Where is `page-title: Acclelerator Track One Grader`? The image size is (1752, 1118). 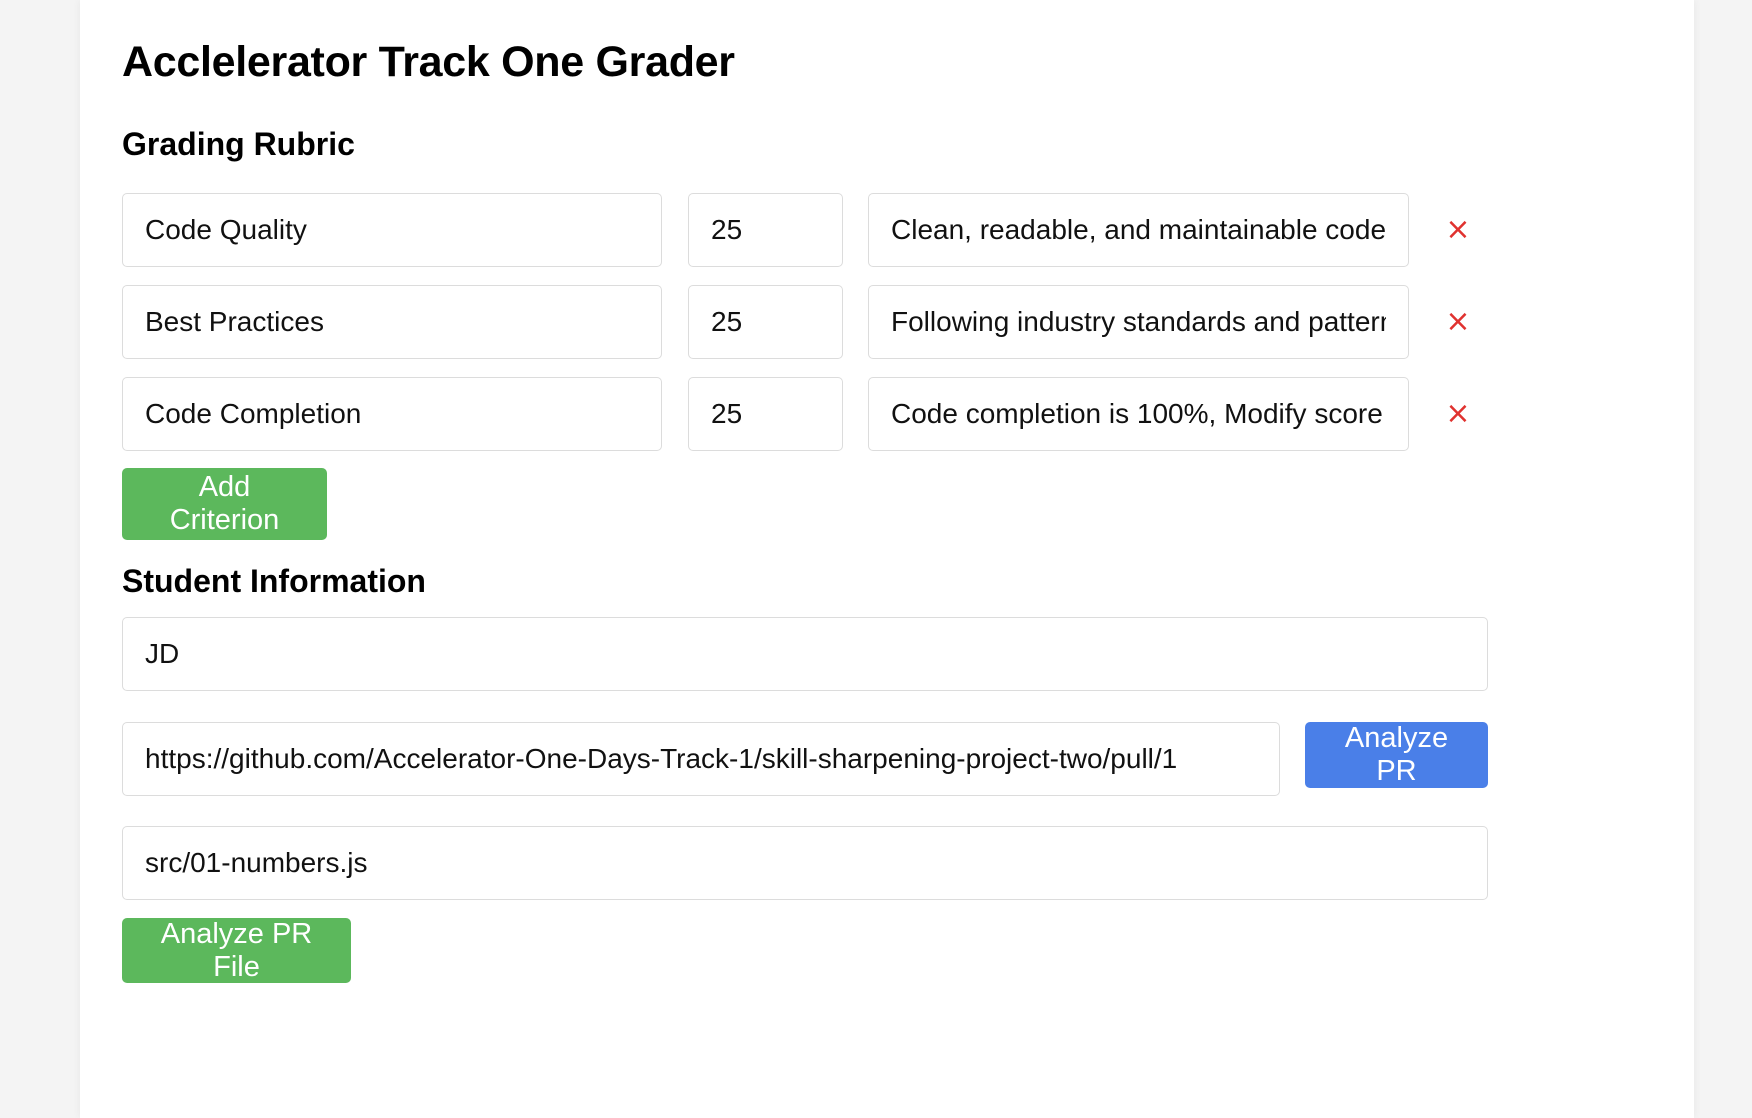 page-title: Acclelerator Track One Grader is located at coordinates (428, 62).